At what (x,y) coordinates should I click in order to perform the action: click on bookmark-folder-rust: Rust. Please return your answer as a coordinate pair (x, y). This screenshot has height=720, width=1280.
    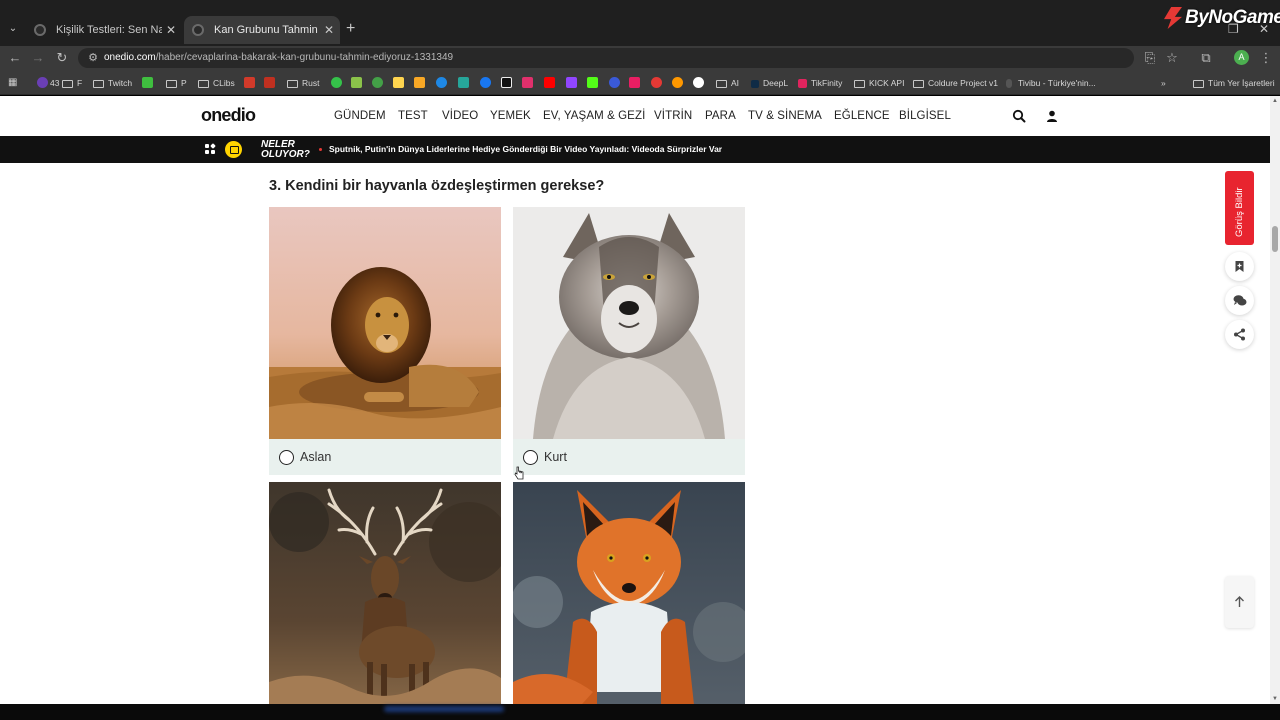
    Looking at the image, I should click on (303, 83).